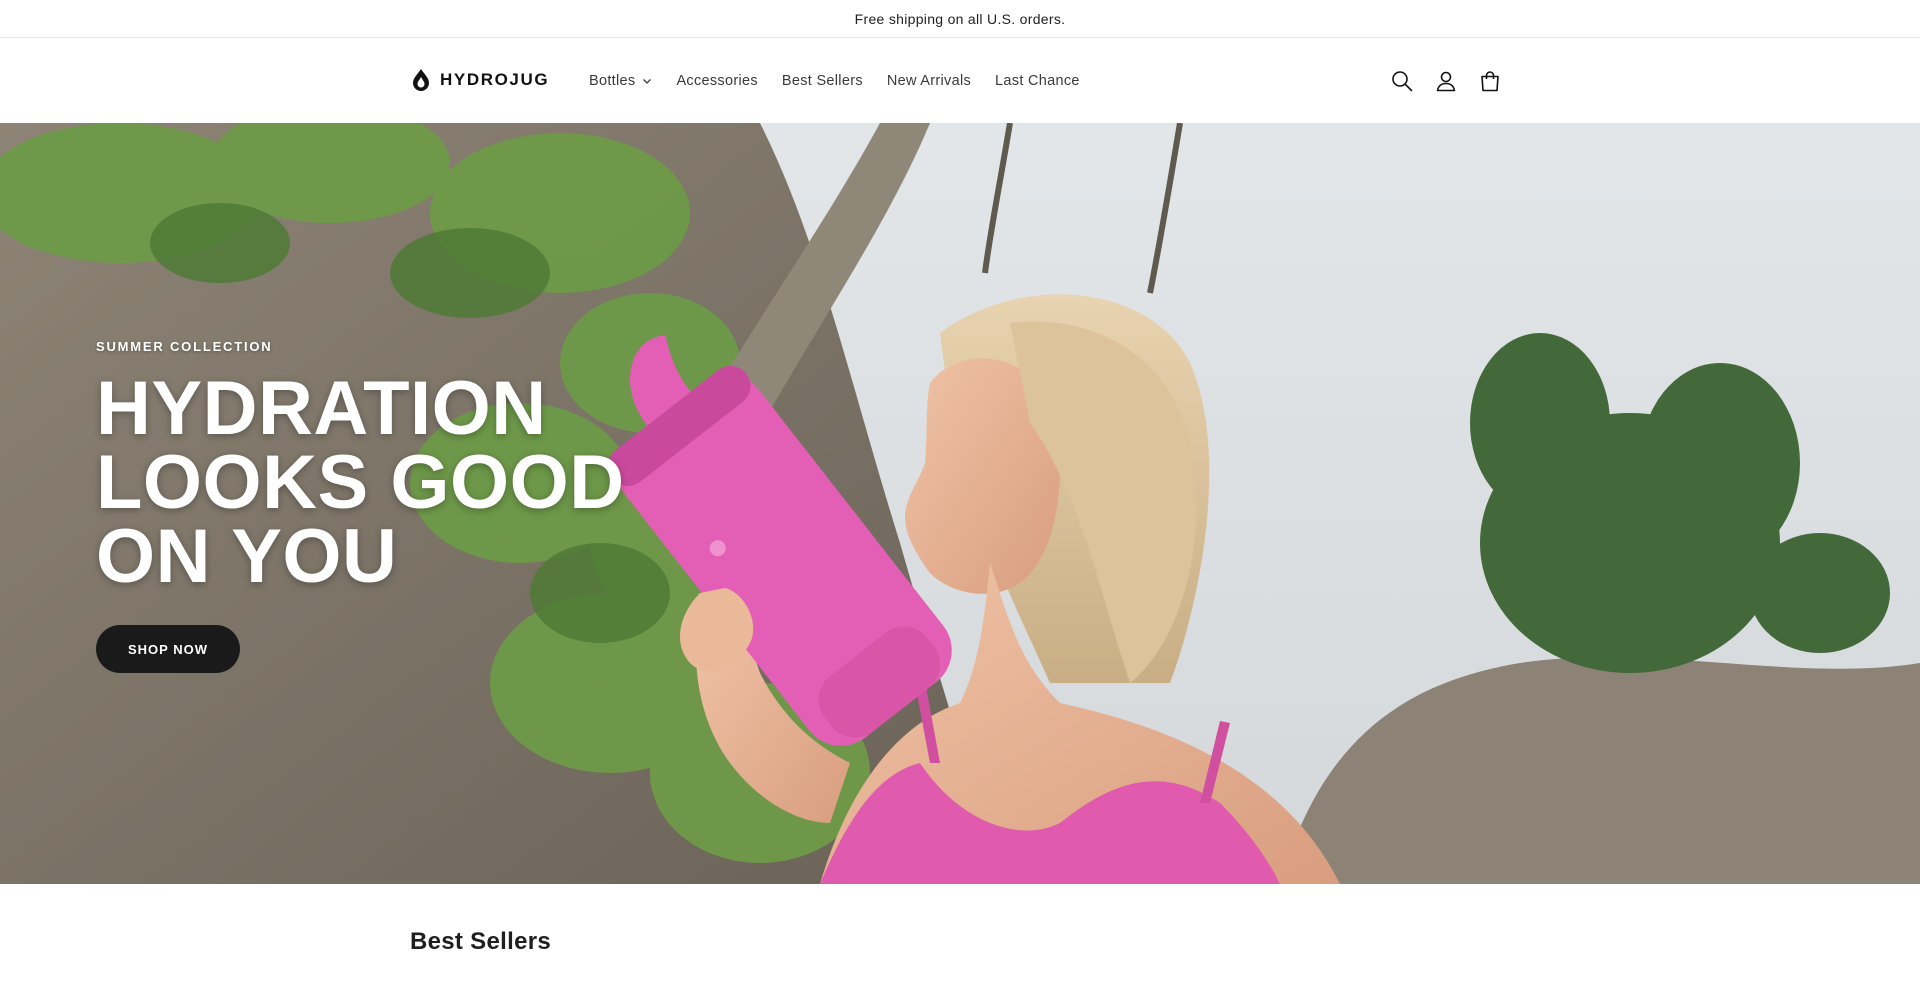  I want to click on hero-title-line: LOOKS GOOD, so click(360, 482).